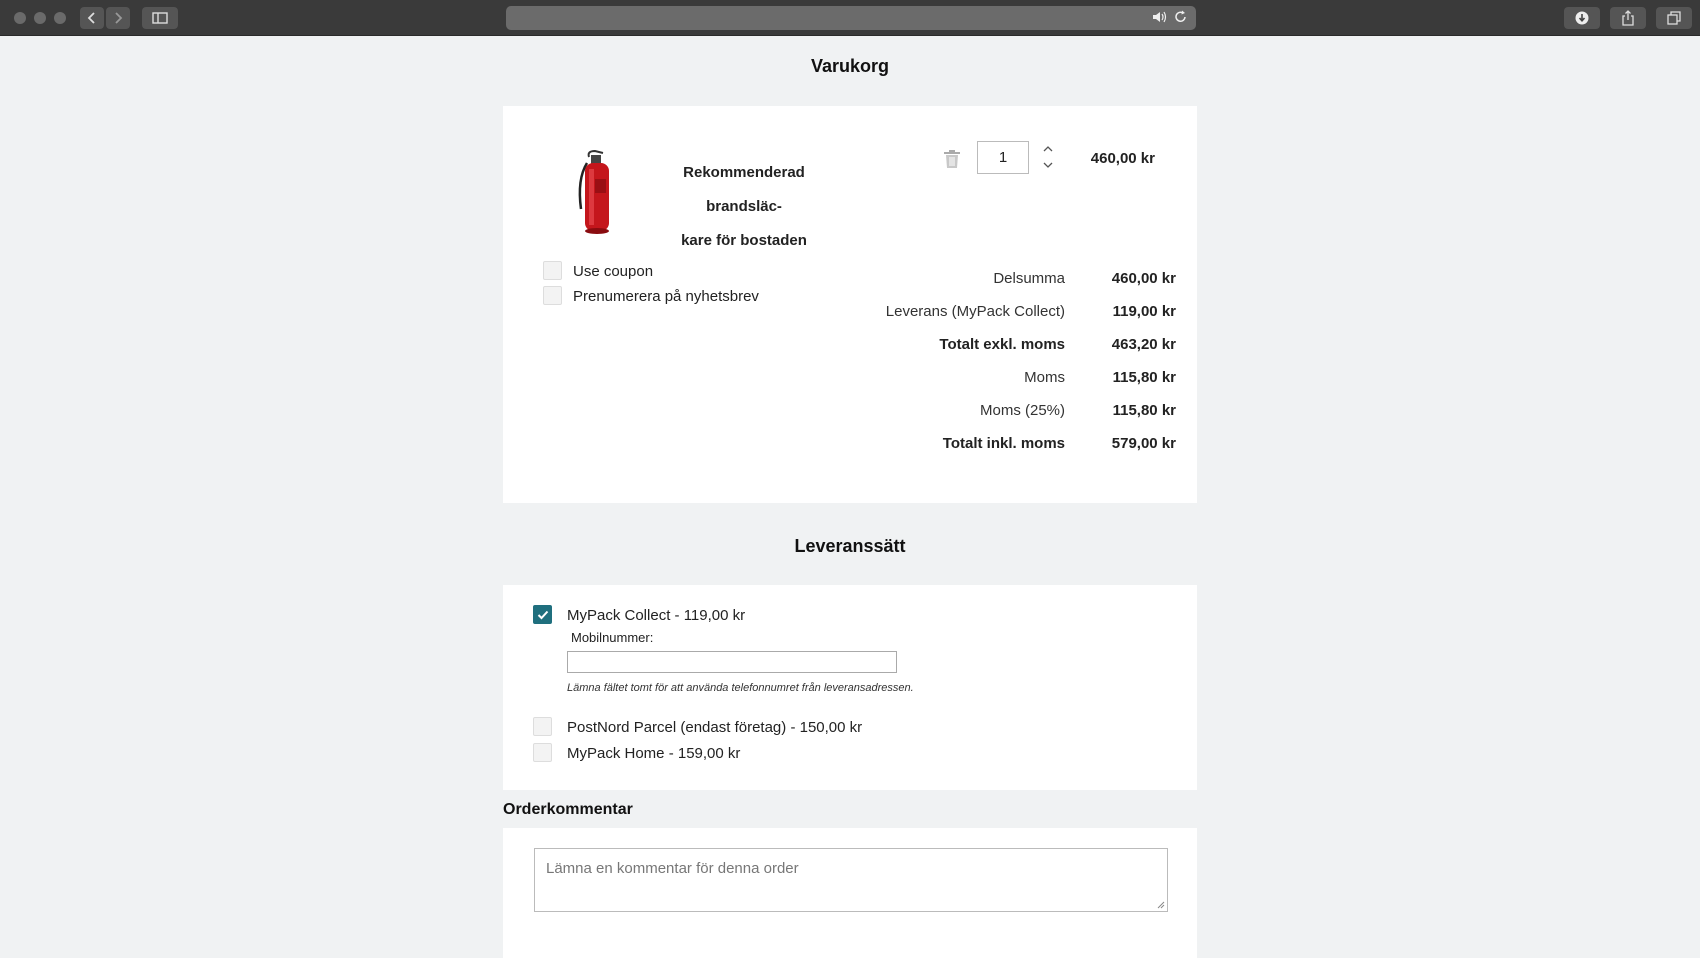 The image size is (1700, 958). Describe the element at coordinates (666, 296) in the screenshot. I see `newsletter-label: Prenumerera på nyhetsbrev` at that location.